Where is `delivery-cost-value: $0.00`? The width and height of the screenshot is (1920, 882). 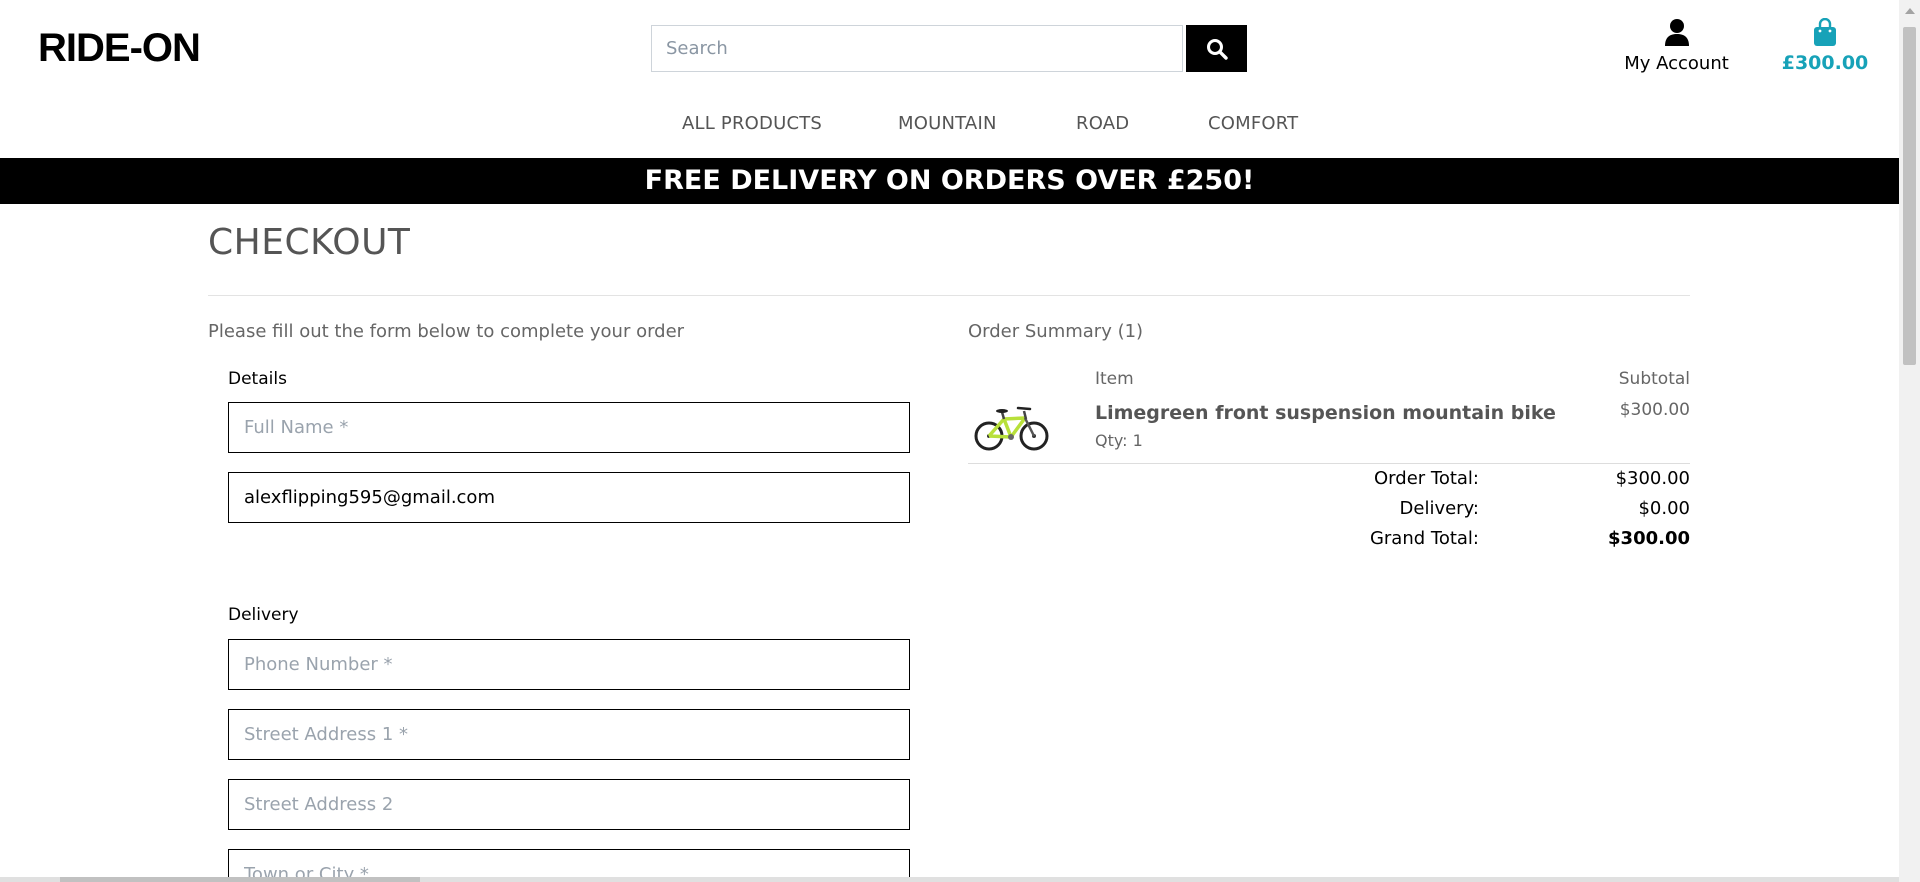 delivery-cost-value: $0.00 is located at coordinates (1664, 508).